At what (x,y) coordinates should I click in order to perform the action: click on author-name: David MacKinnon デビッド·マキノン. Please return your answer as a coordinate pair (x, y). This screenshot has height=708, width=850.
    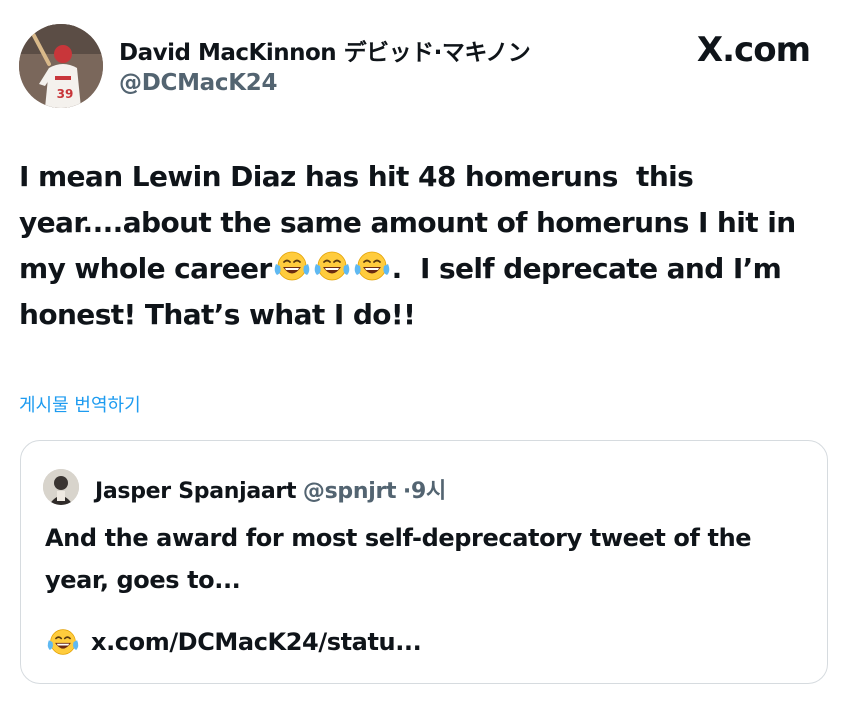
    Looking at the image, I should click on (325, 50).